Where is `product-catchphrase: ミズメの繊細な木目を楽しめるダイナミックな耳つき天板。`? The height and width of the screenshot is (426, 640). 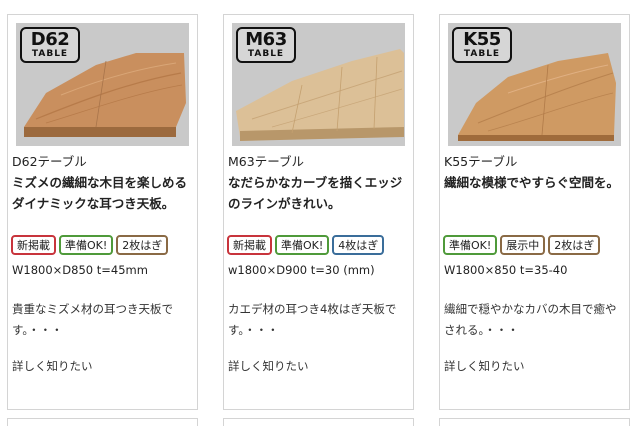 product-catchphrase: ミズメの繊細な木目を楽しめるダイナミックな耳つき天板。 is located at coordinates (100, 193).